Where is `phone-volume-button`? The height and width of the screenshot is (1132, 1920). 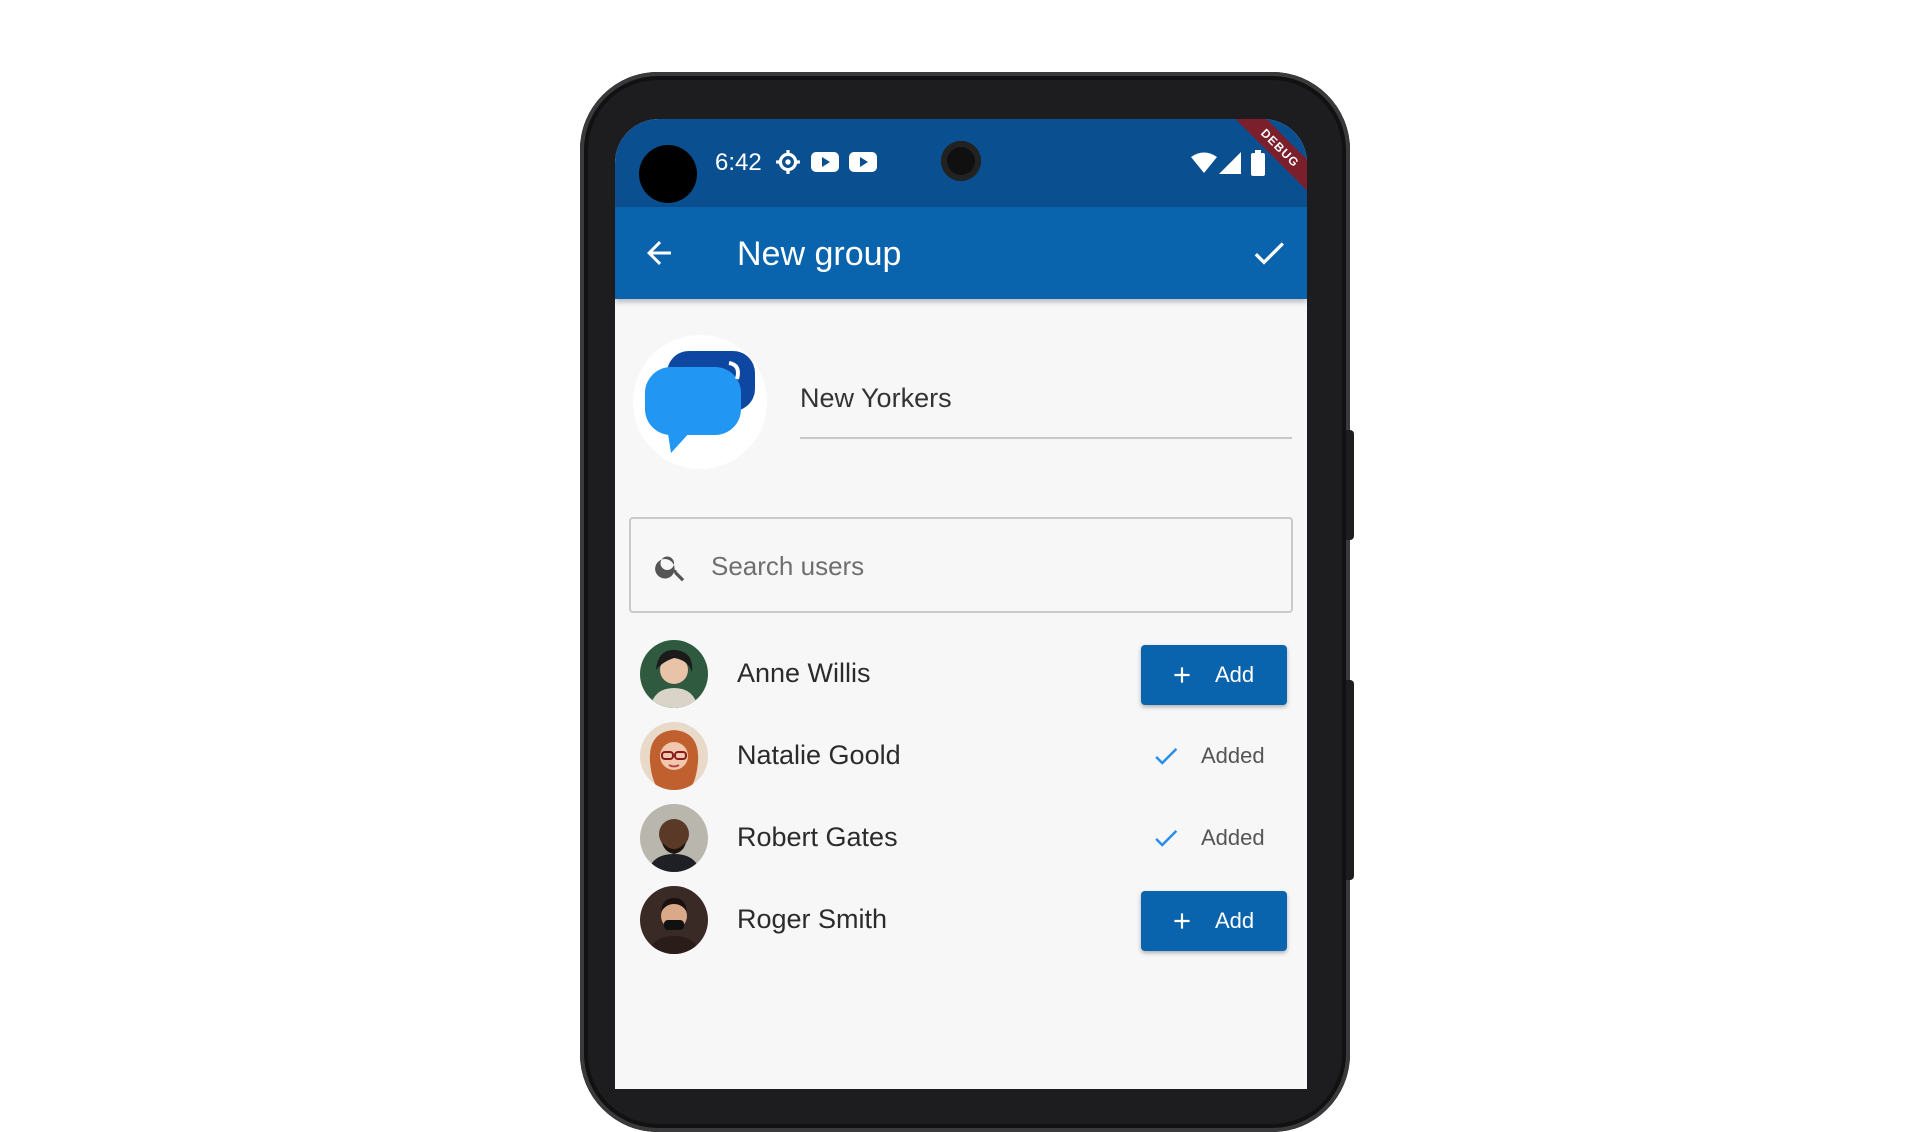 phone-volume-button is located at coordinates (1350, 780).